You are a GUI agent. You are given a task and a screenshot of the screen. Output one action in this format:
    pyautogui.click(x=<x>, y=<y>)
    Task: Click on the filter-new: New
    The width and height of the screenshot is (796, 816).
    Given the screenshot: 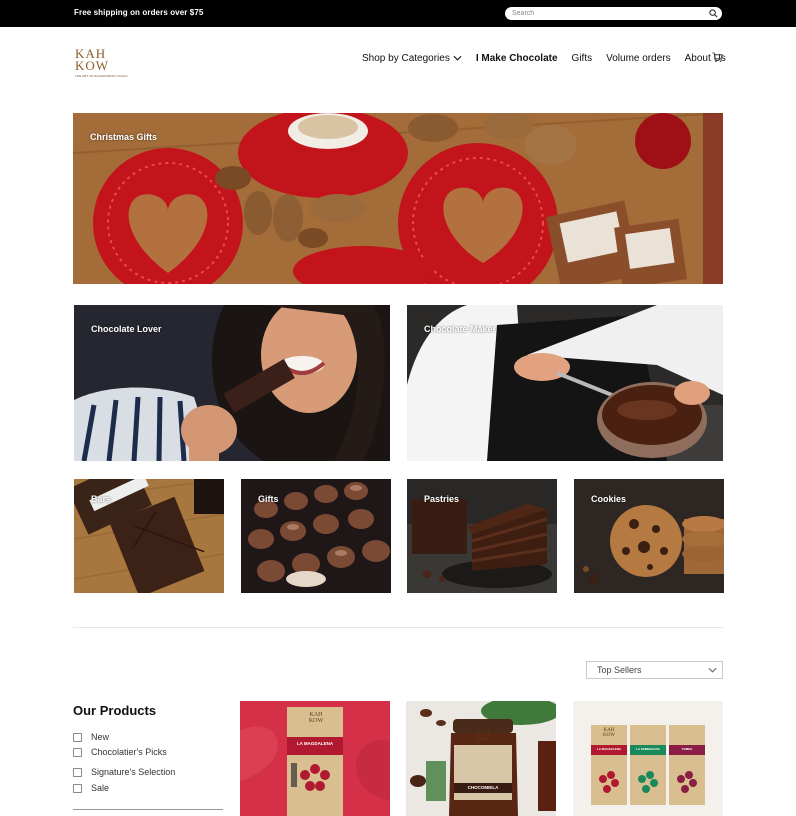 What is the action you would take?
    pyautogui.click(x=91, y=737)
    